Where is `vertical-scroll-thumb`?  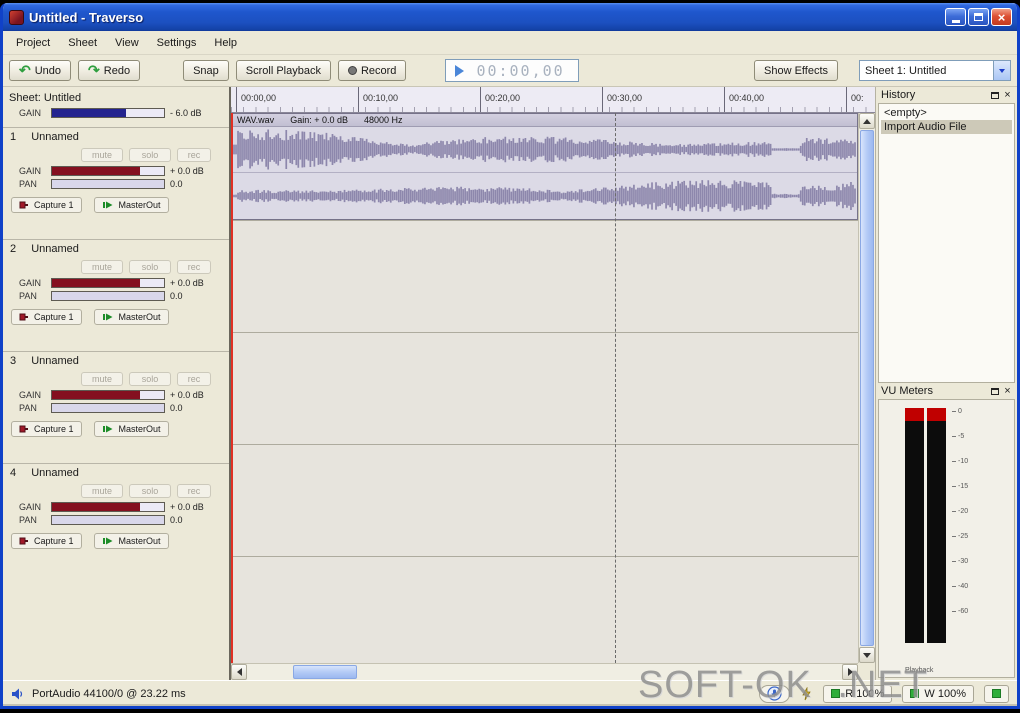 vertical-scroll-thumb is located at coordinates (867, 388).